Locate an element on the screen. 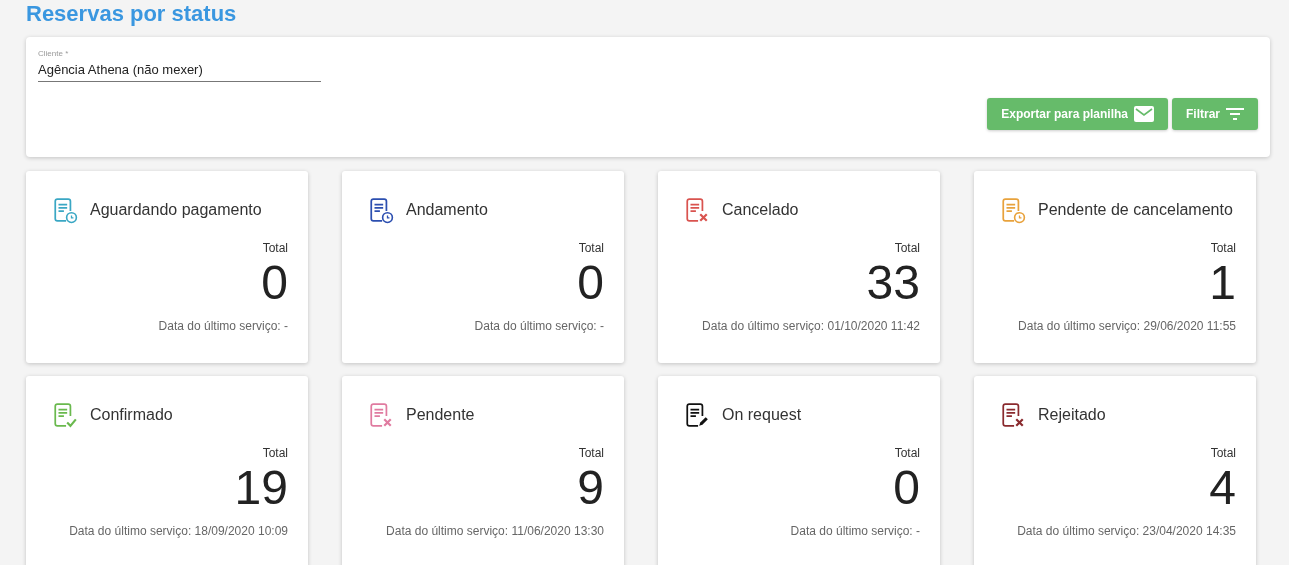 The width and height of the screenshot is (1289, 565). last-service-date: Data do último serviço: 23/04/2020 14:35 is located at coordinates (1126, 531).